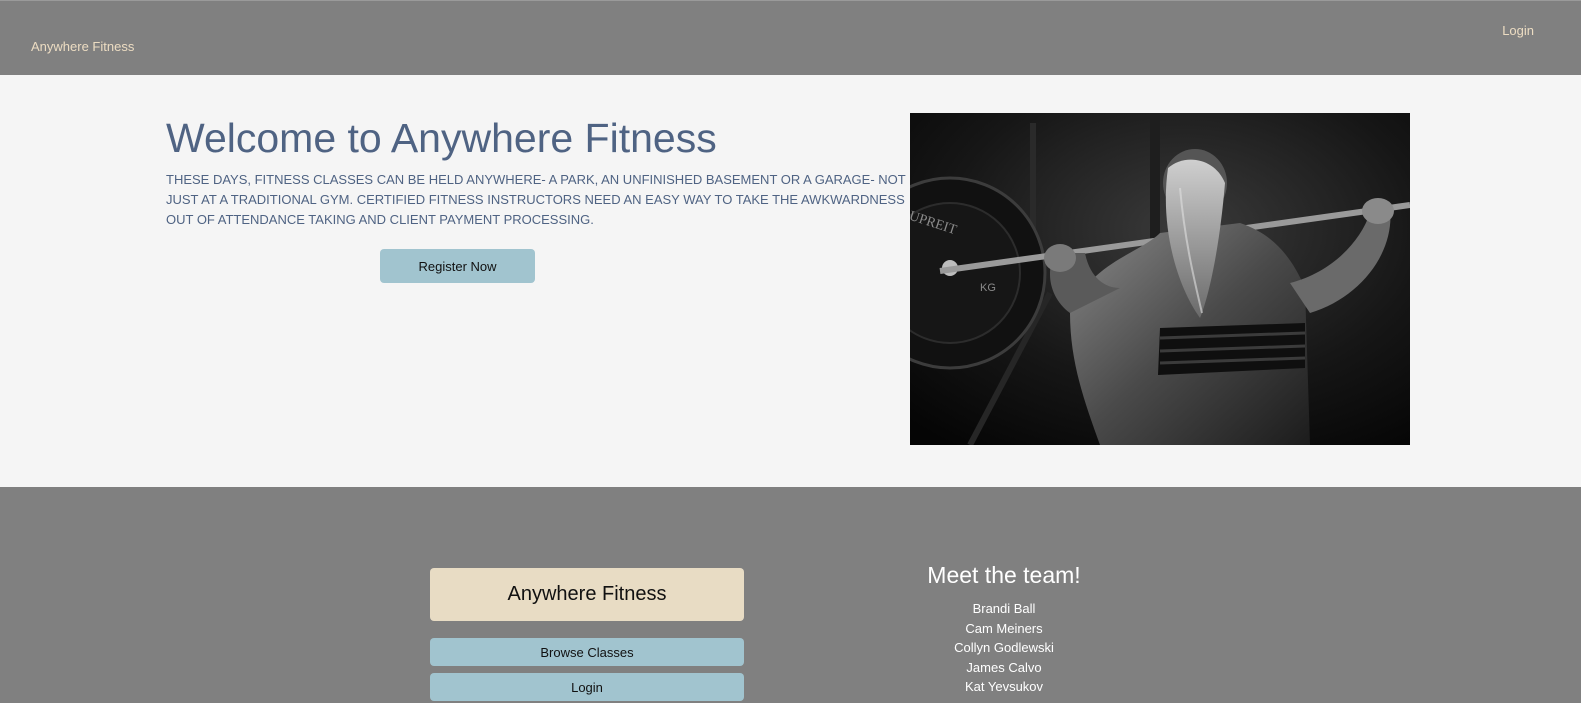 The image size is (1581, 703). I want to click on team-member: Cam Meiners, so click(1004, 628).